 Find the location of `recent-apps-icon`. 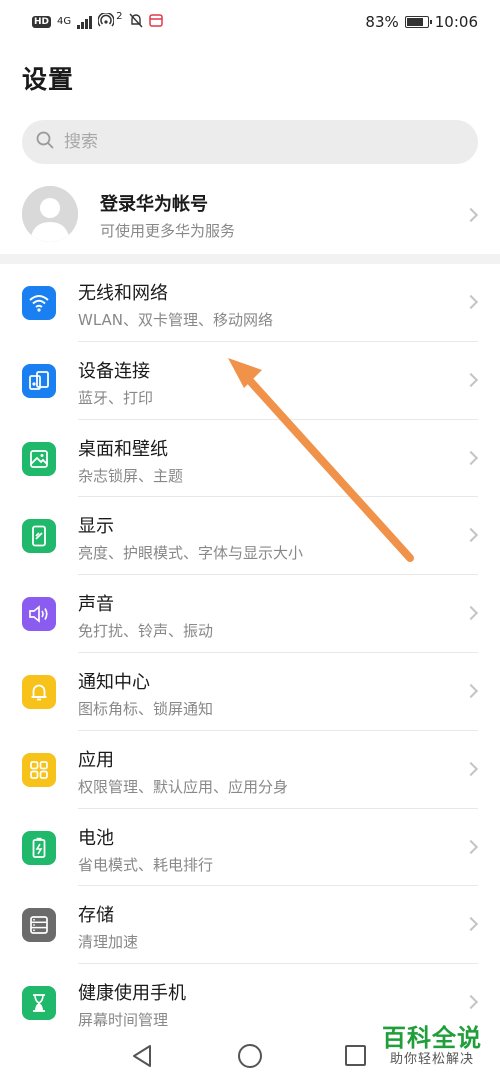

recent-apps-icon is located at coordinates (355, 1055).